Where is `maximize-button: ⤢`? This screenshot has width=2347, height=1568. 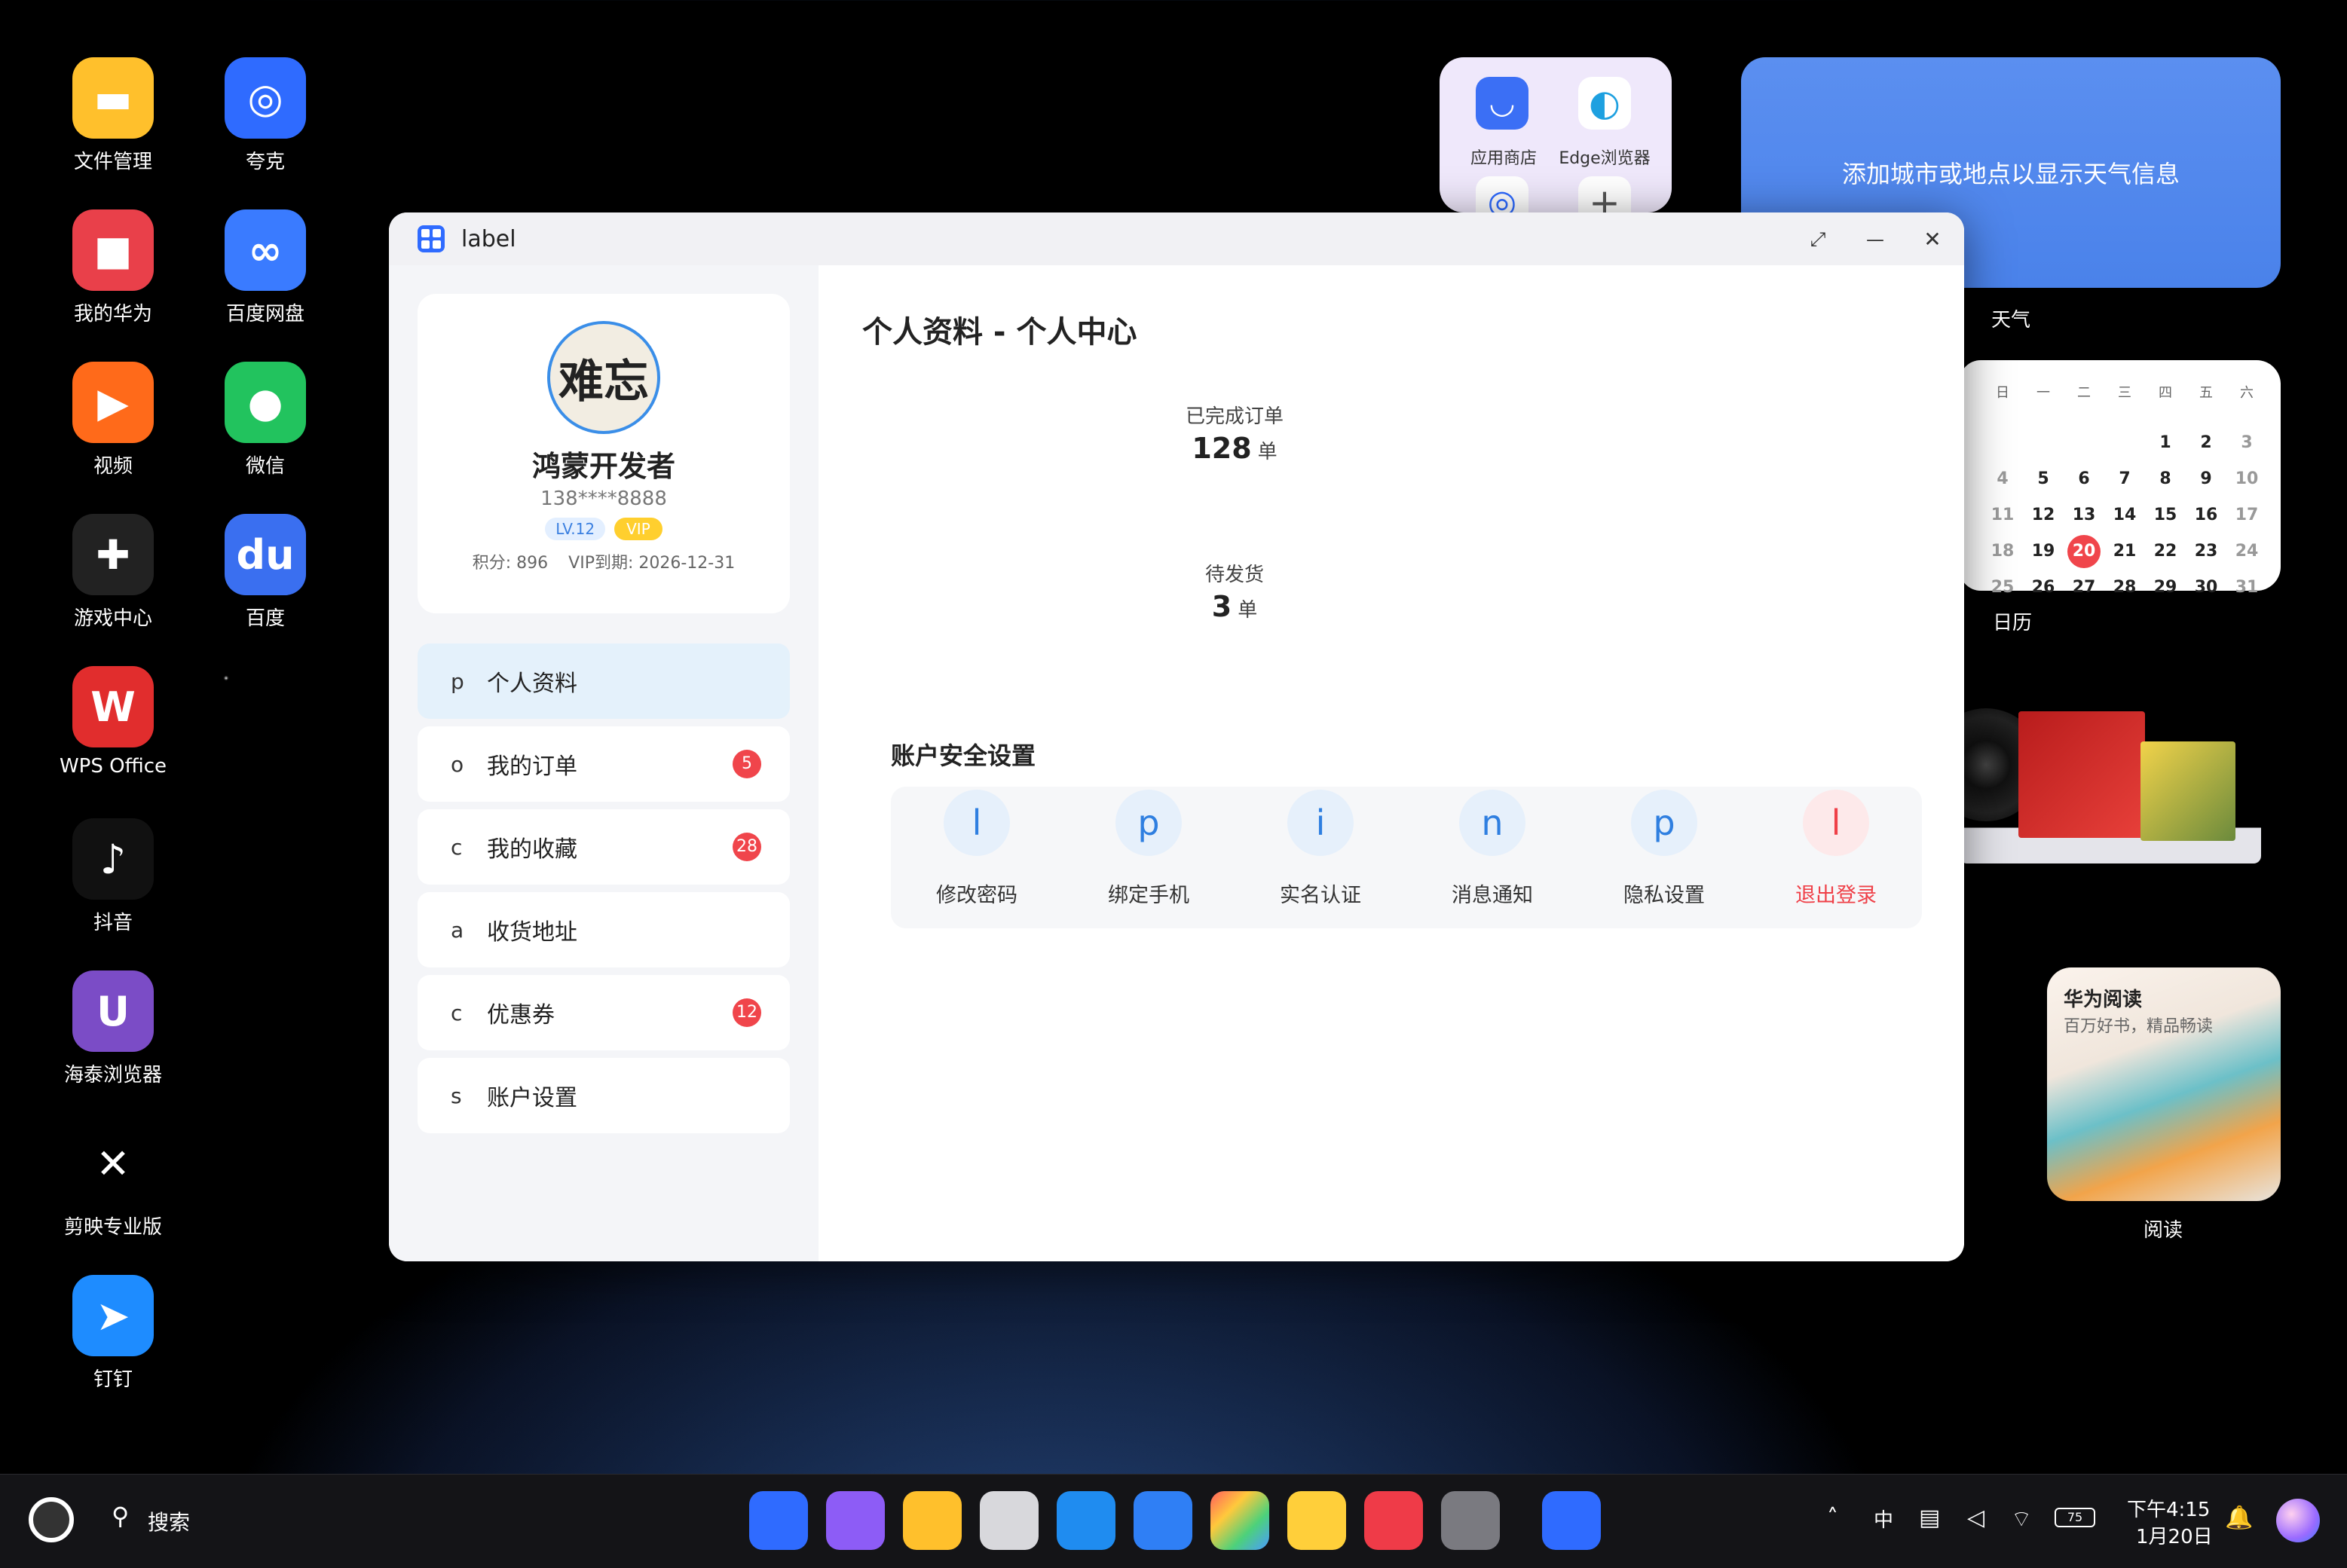 maximize-button: ⤢ is located at coordinates (1817, 239).